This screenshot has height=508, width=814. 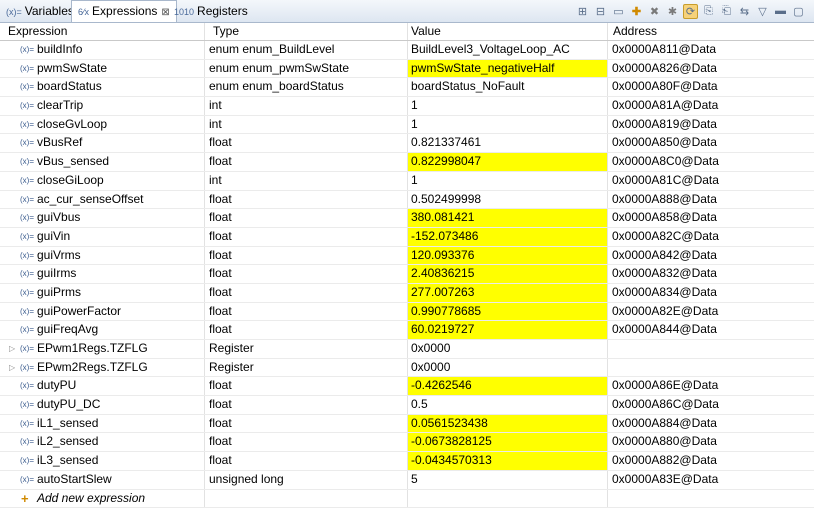 I want to click on tab-expressions: 6⁄xExpressions⊠, so click(x=124, y=11).